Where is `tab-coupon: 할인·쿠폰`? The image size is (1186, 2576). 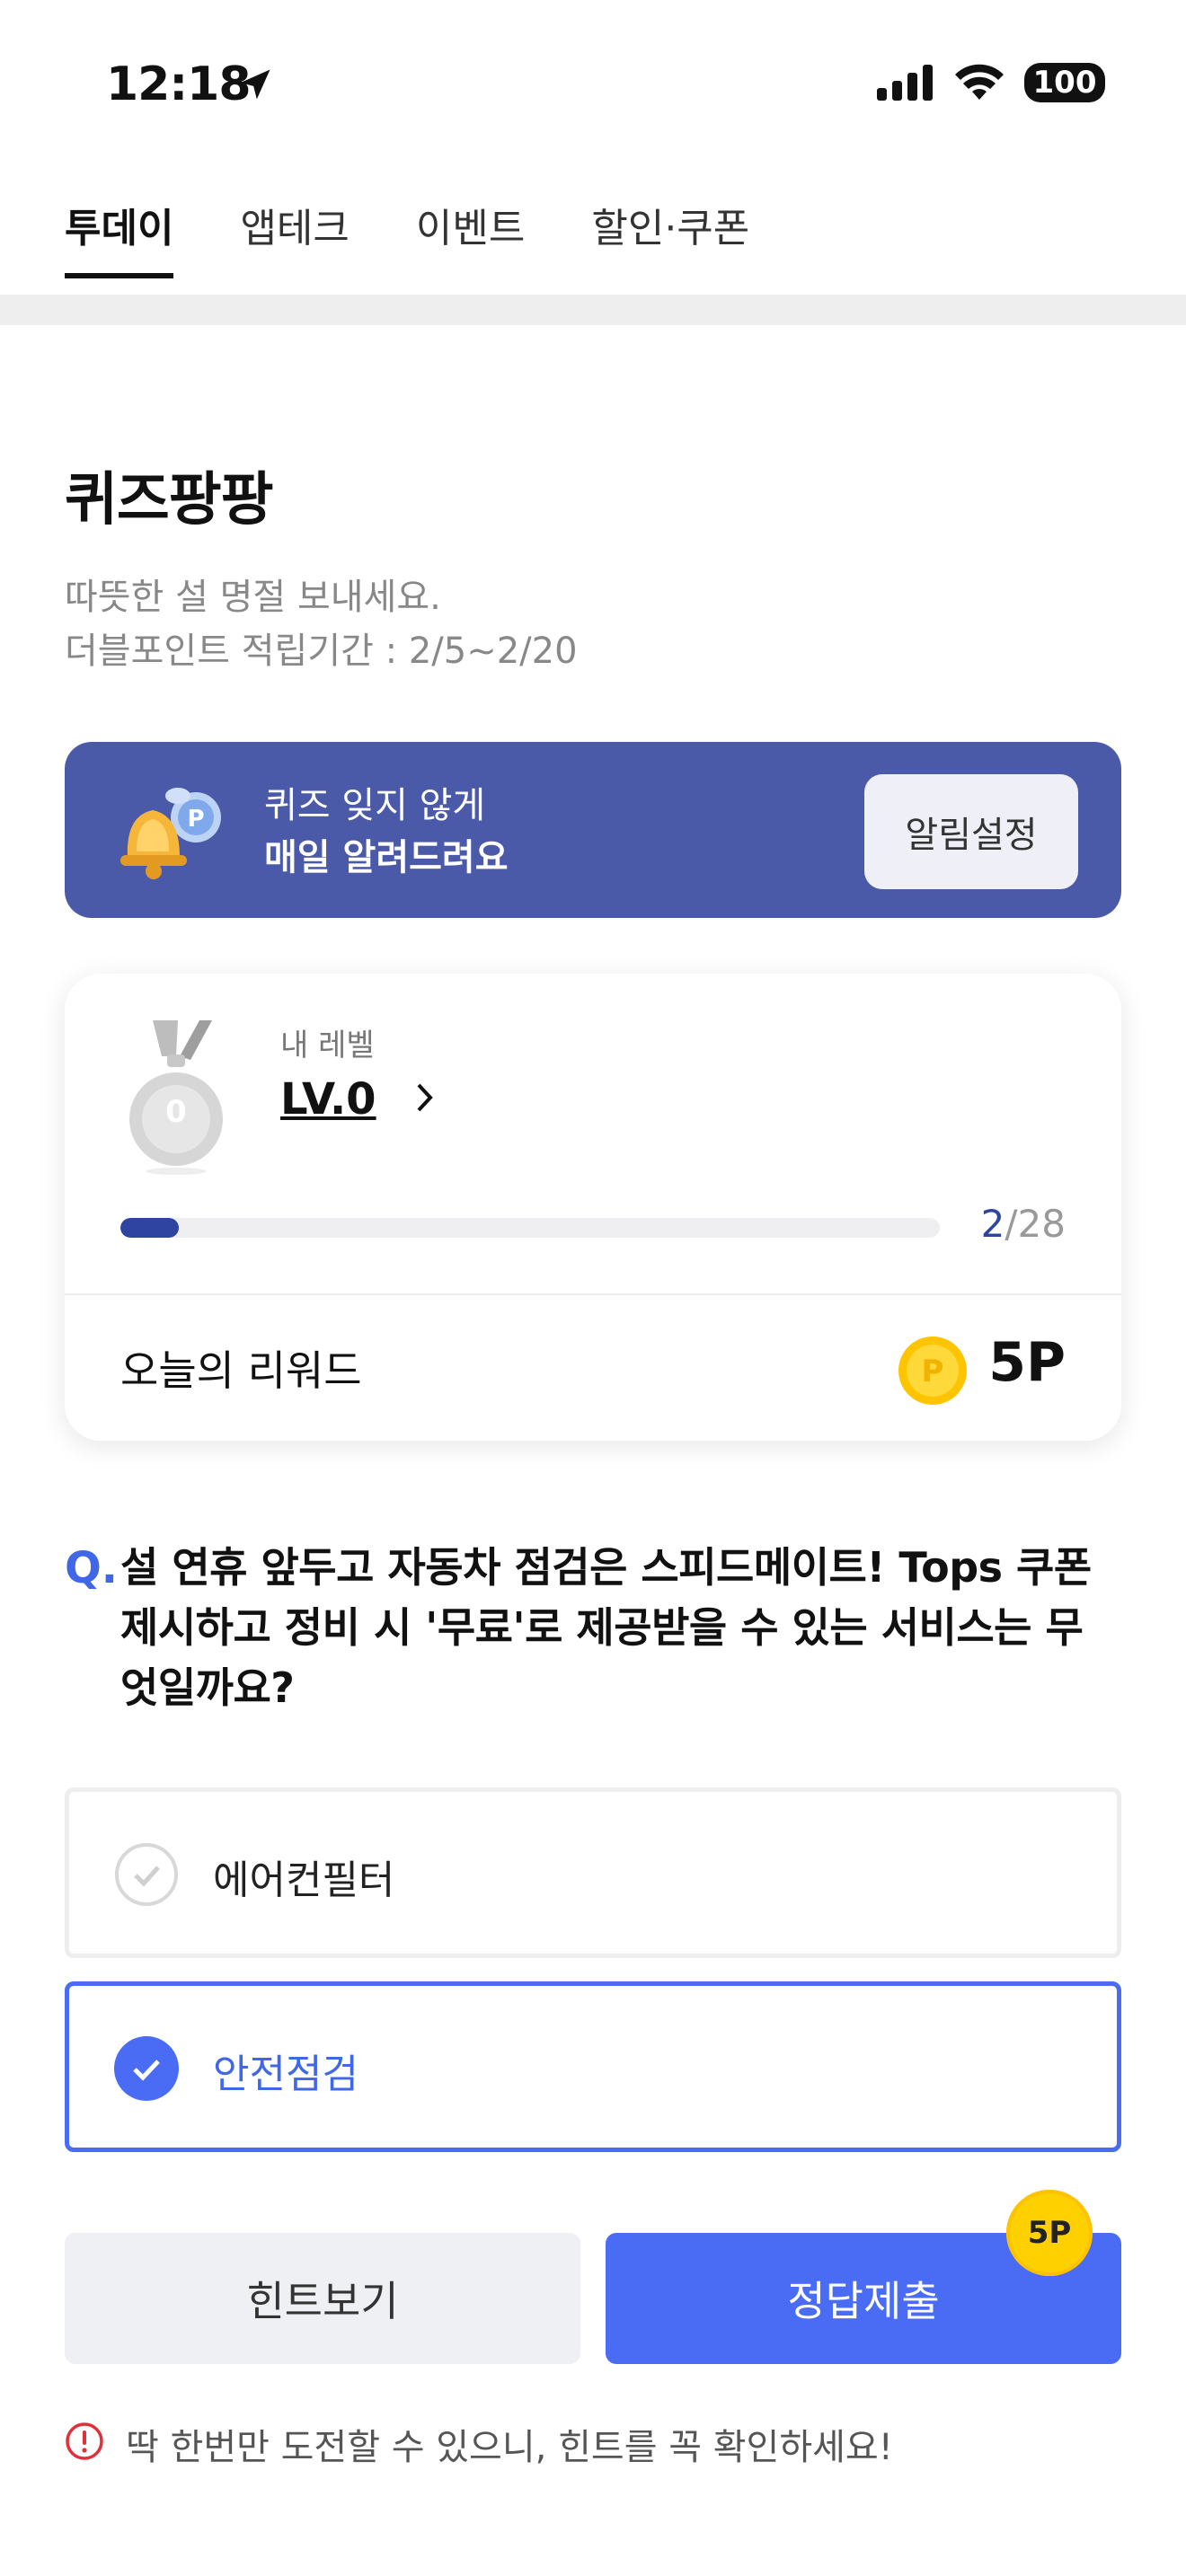
tab-coupon: 할인·쿠폰 is located at coordinates (670, 237).